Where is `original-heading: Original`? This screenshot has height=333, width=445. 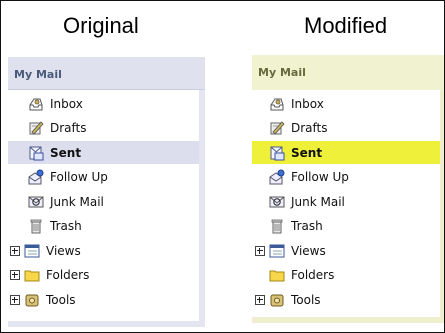
original-heading: Original is located at coordinates (101, 25).